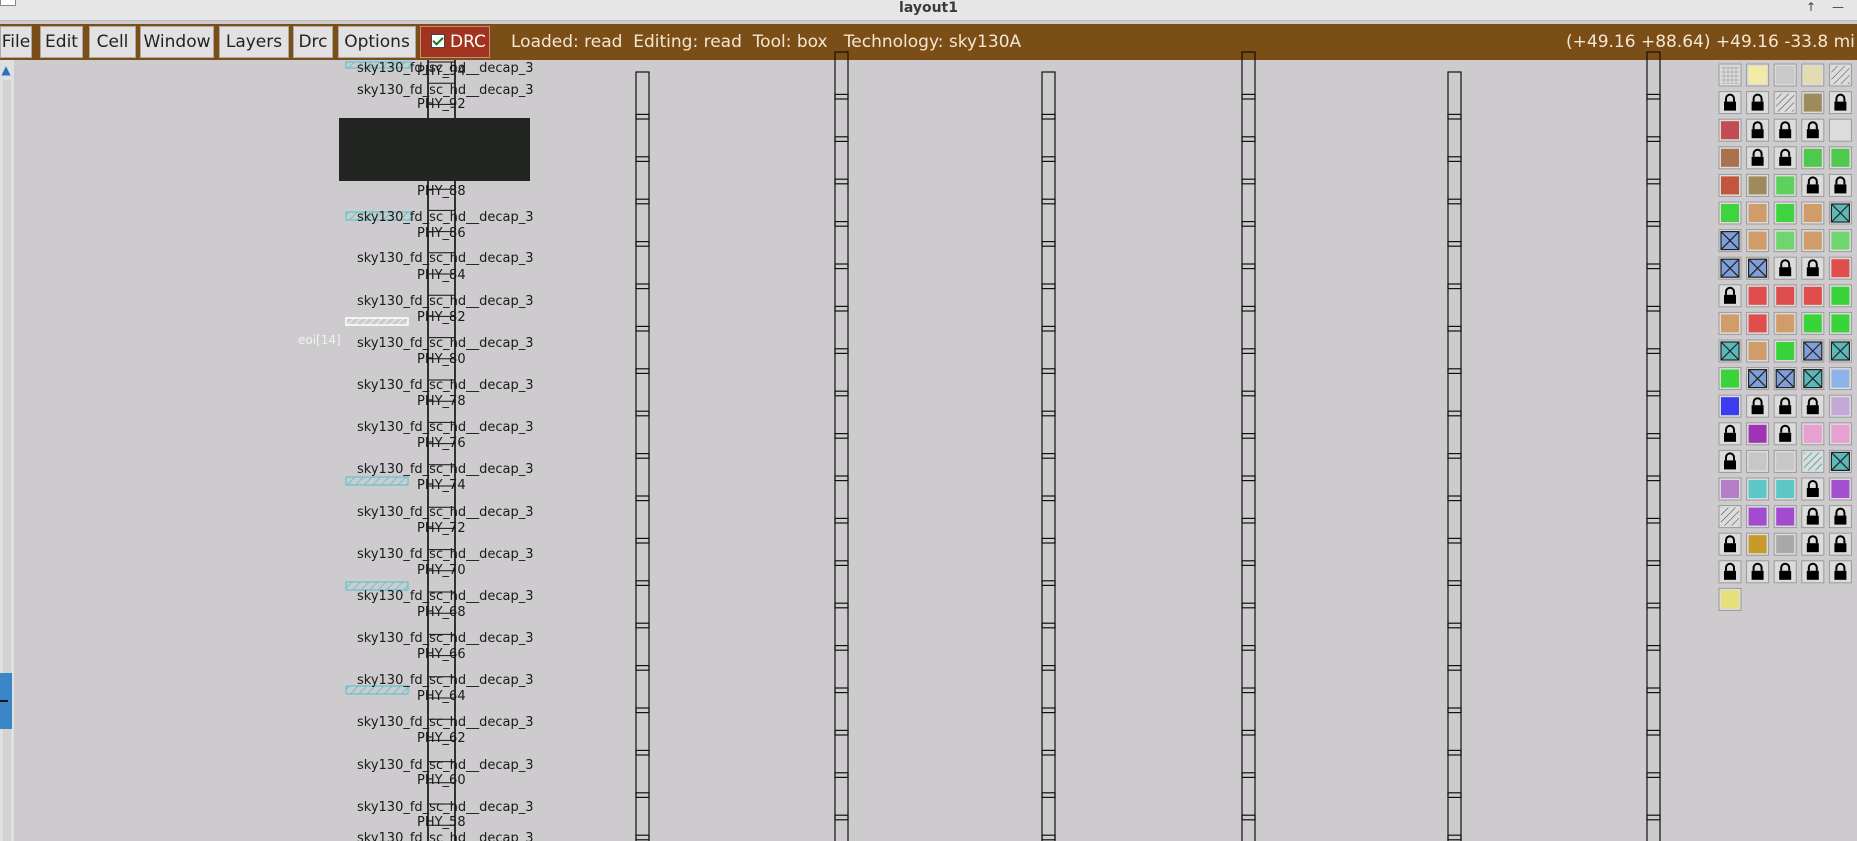  I want to click on pin-box, so click(377, 321).